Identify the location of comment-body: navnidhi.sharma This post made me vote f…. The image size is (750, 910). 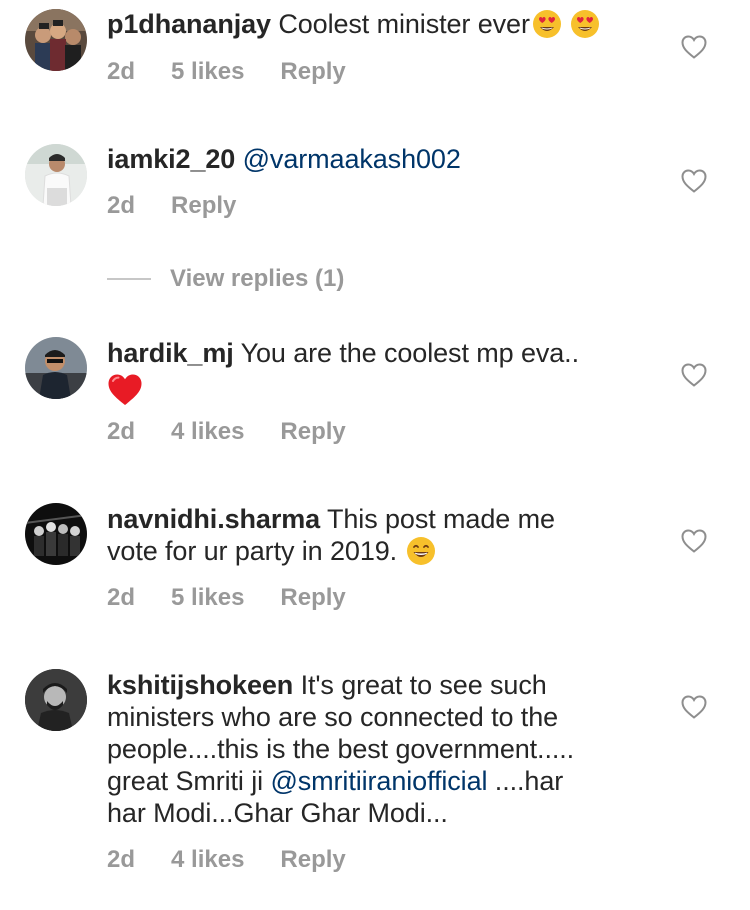
(387, 535).